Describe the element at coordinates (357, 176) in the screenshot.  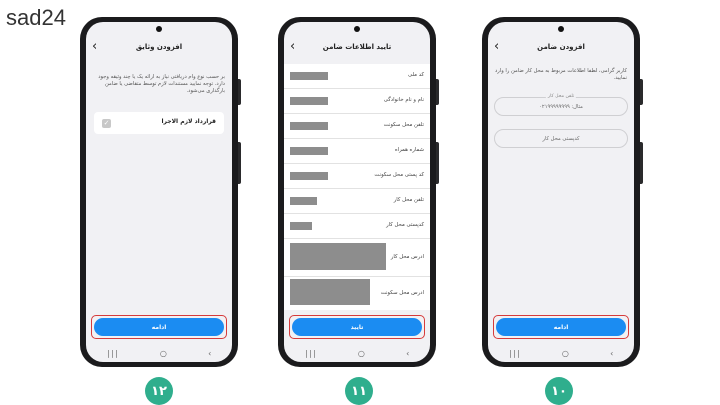
I see `list-item: کد پستی محل سکونت` at that location.